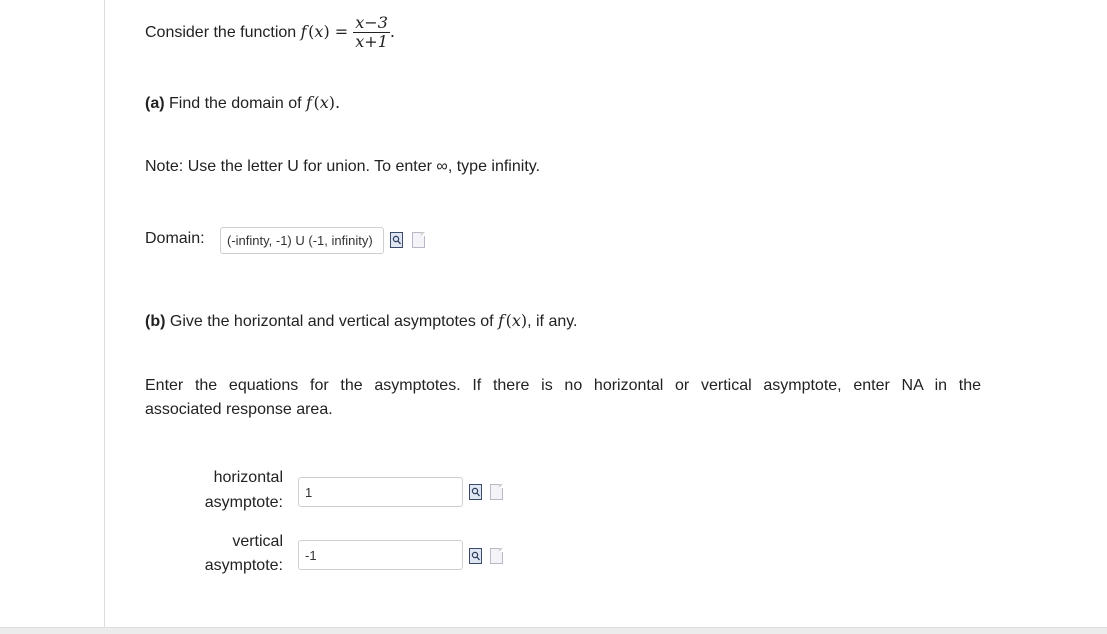 The image size is (1107, 634). I want to click on domain-help-icon, so click(418, 240).